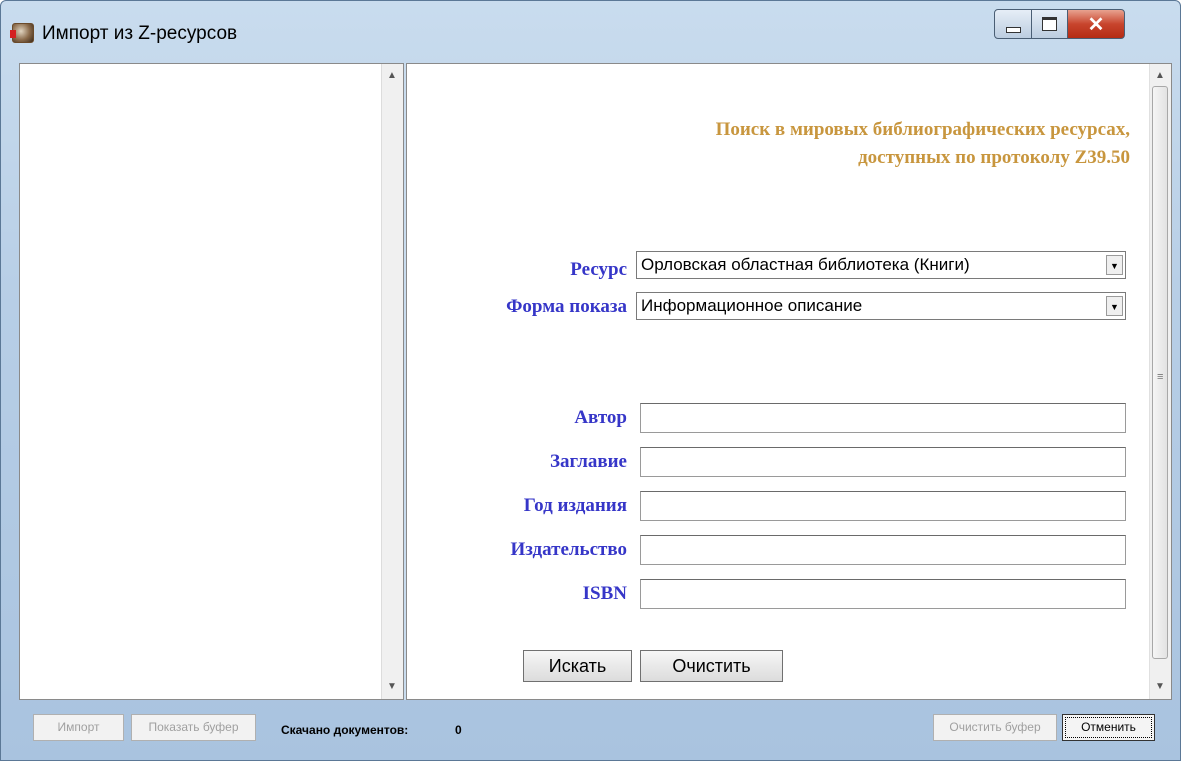 Image resolution: width=1181 pixels, height=761 pixels. What do you see at coordinates (604, 593) in the screenshot?
I see `isbn-label: ISBN` at bounding box center [604, 593].